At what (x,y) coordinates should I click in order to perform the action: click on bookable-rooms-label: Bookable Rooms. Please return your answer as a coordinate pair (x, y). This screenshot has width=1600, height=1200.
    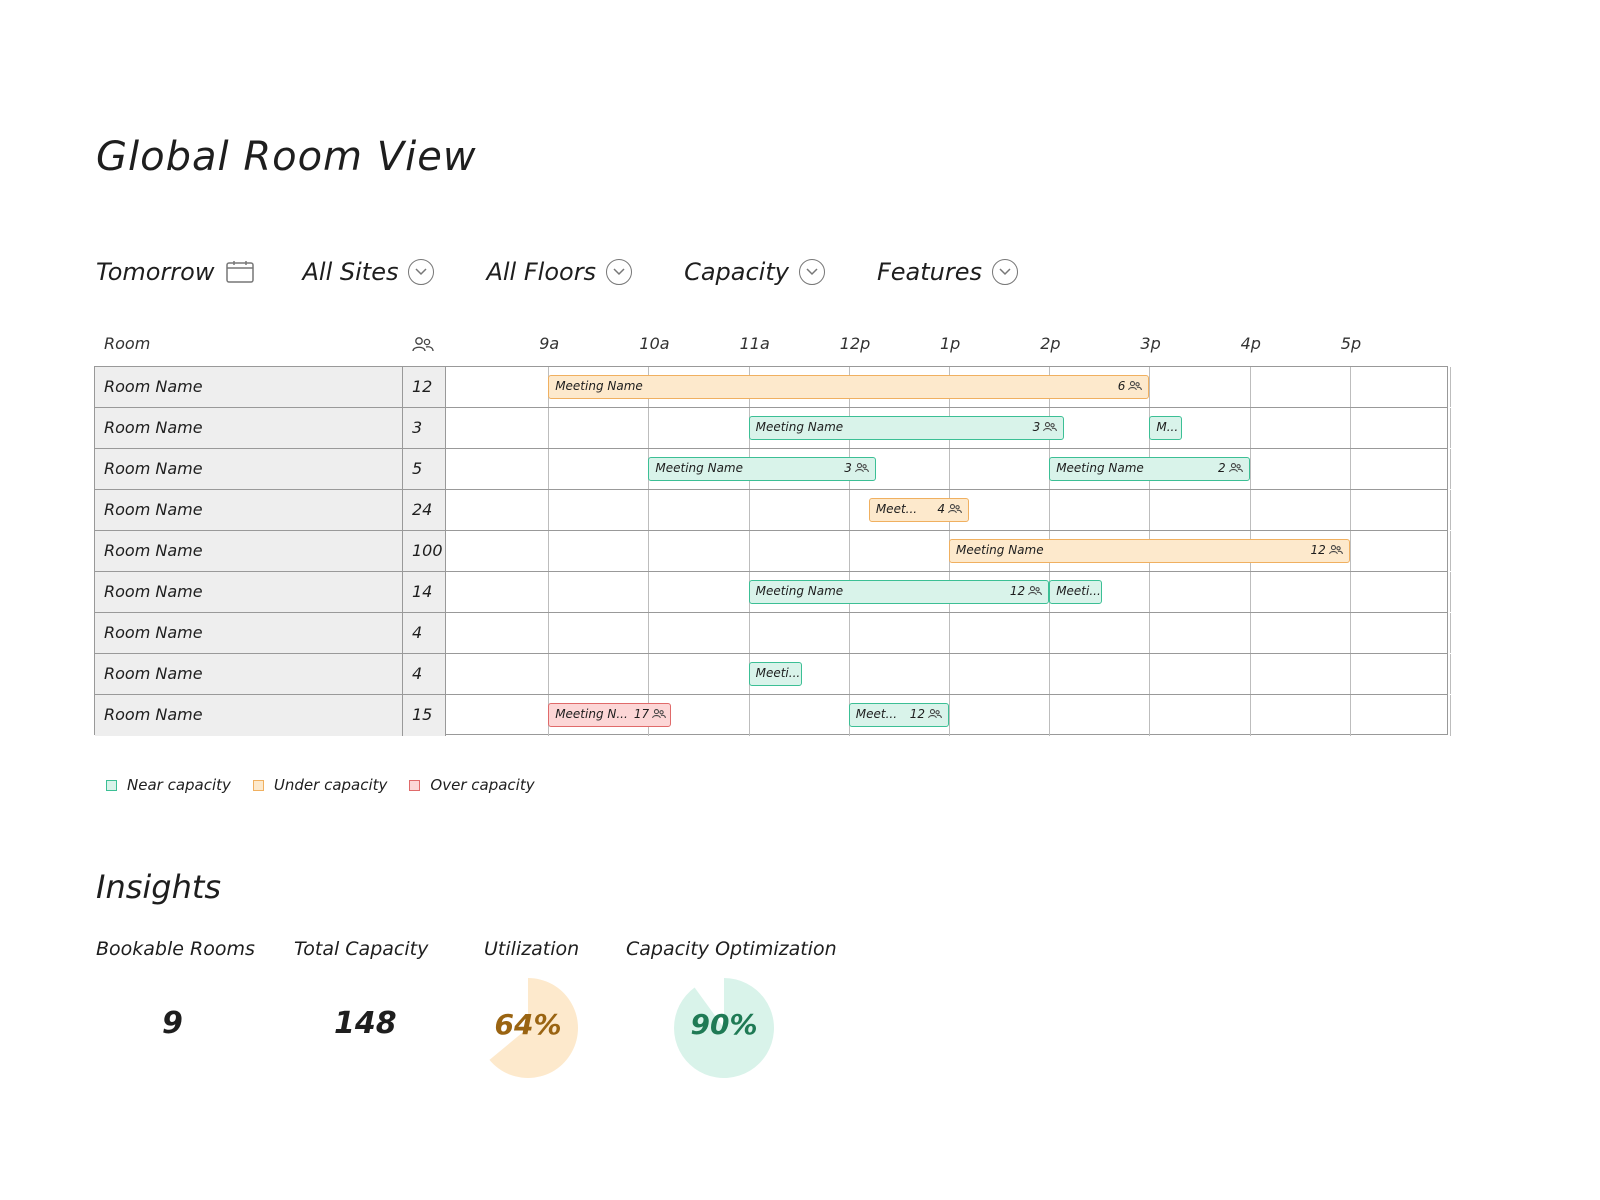
    Looking at the image, I should click on (175, 949).